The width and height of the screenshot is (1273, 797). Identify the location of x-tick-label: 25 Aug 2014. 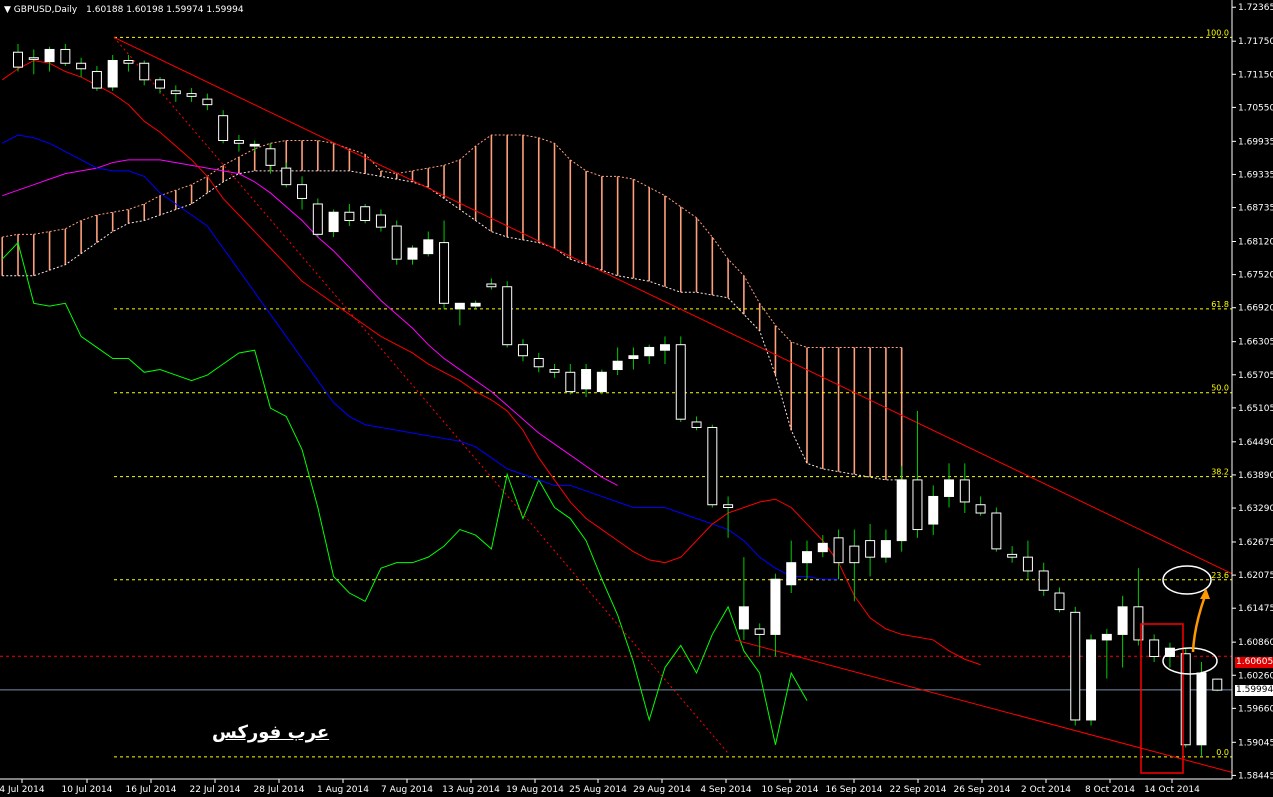
(598, 790).